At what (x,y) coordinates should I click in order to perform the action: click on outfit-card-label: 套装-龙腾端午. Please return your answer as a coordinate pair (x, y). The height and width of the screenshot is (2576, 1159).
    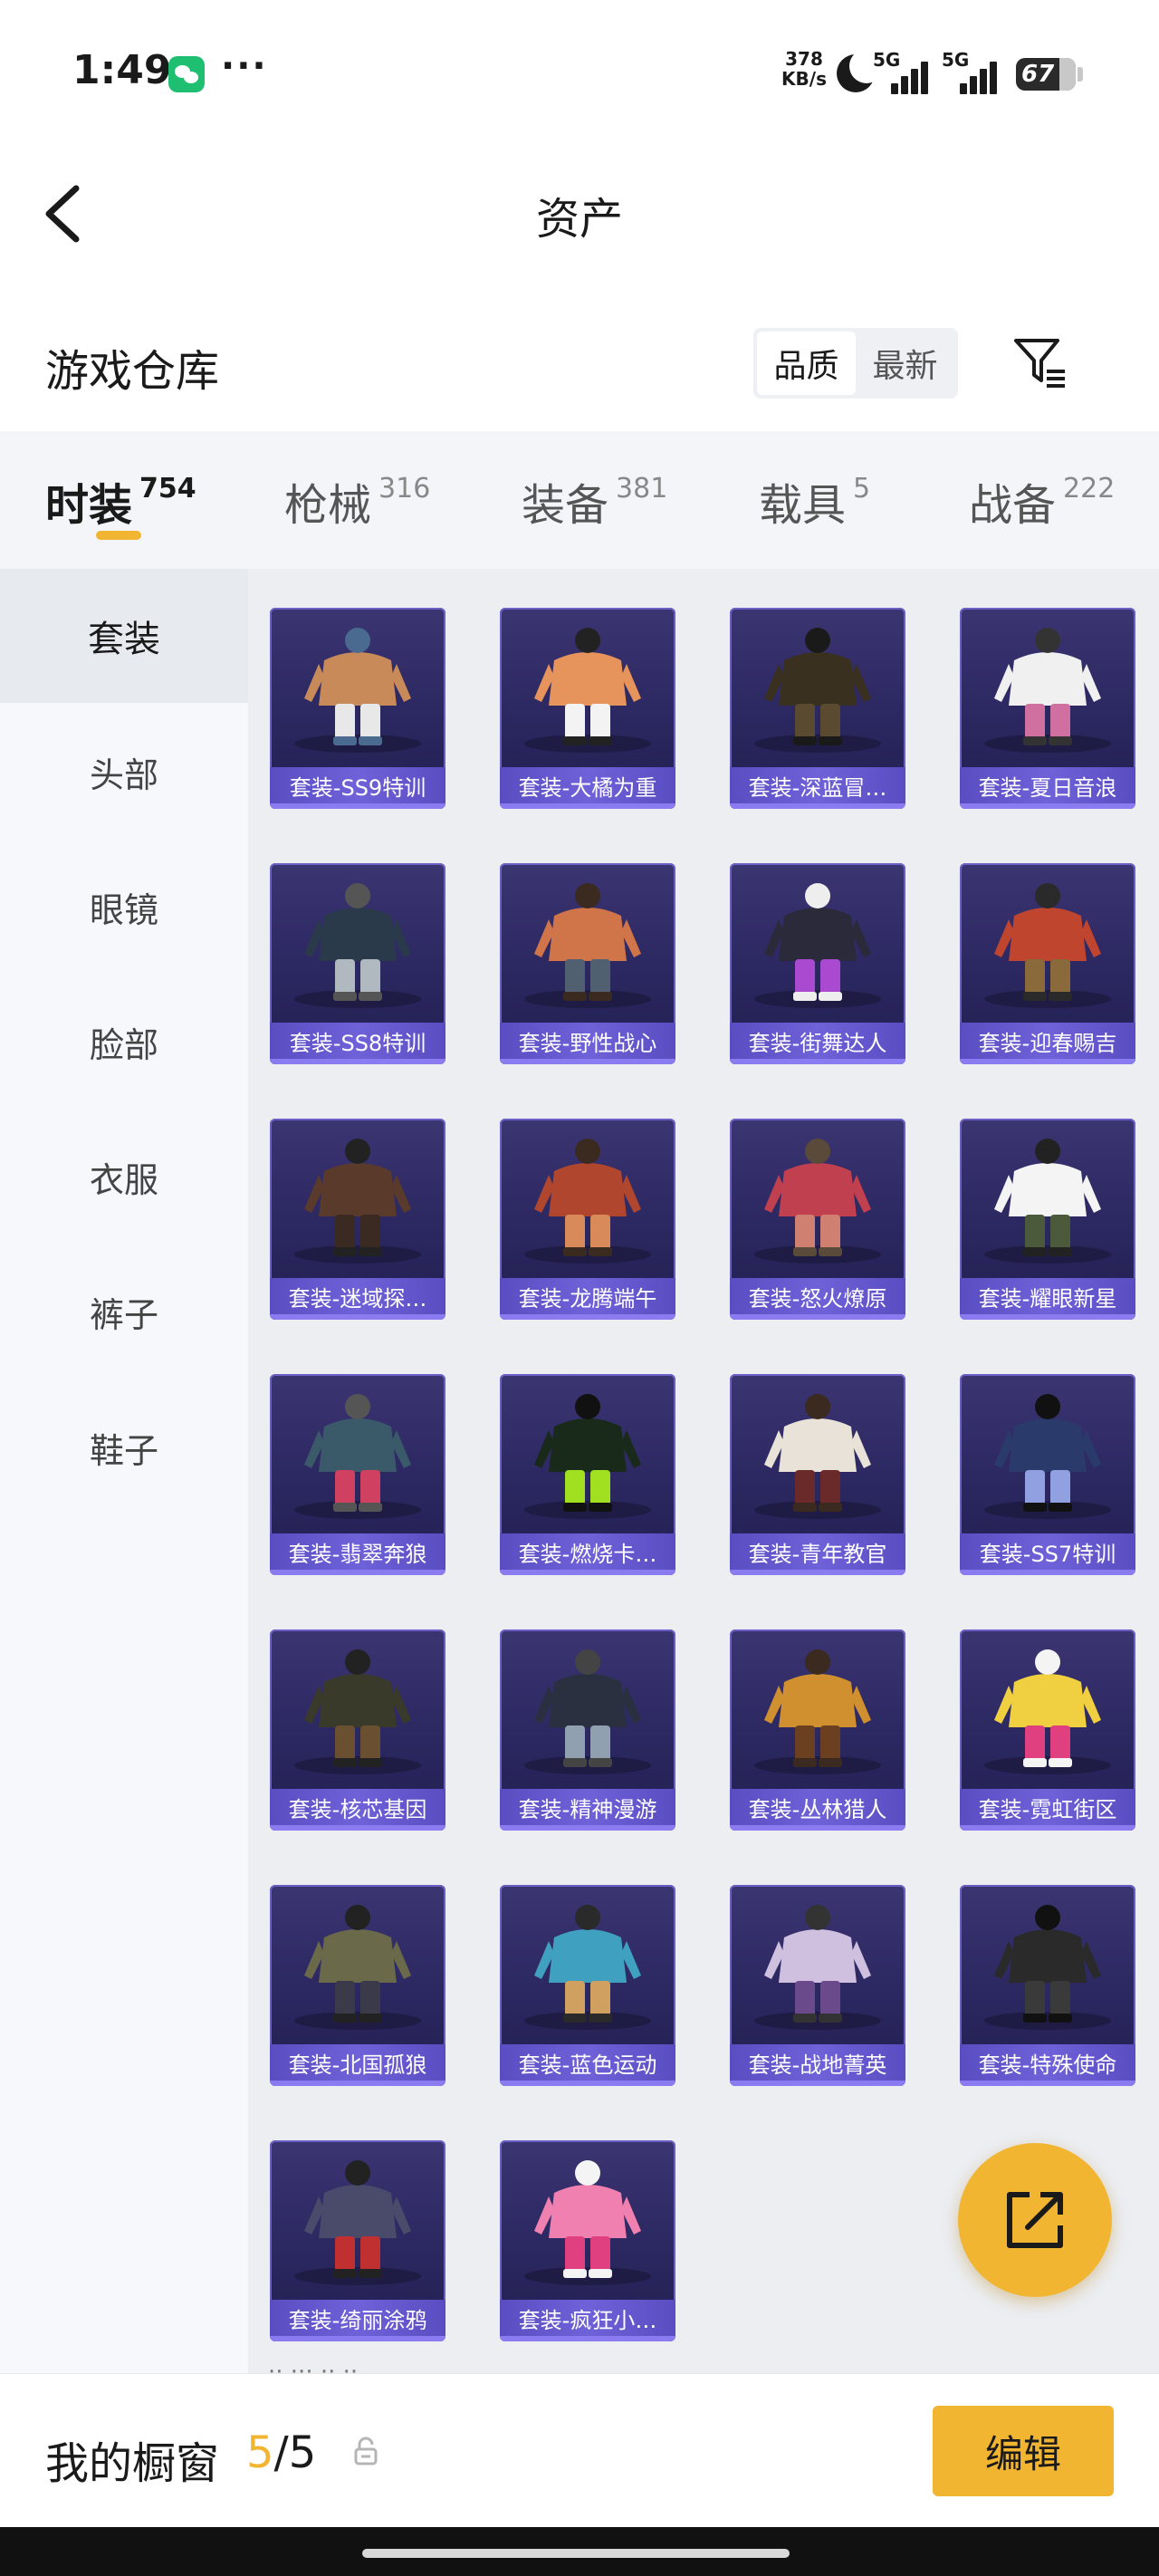
    Looking at the image, I should click on (588, 1296).